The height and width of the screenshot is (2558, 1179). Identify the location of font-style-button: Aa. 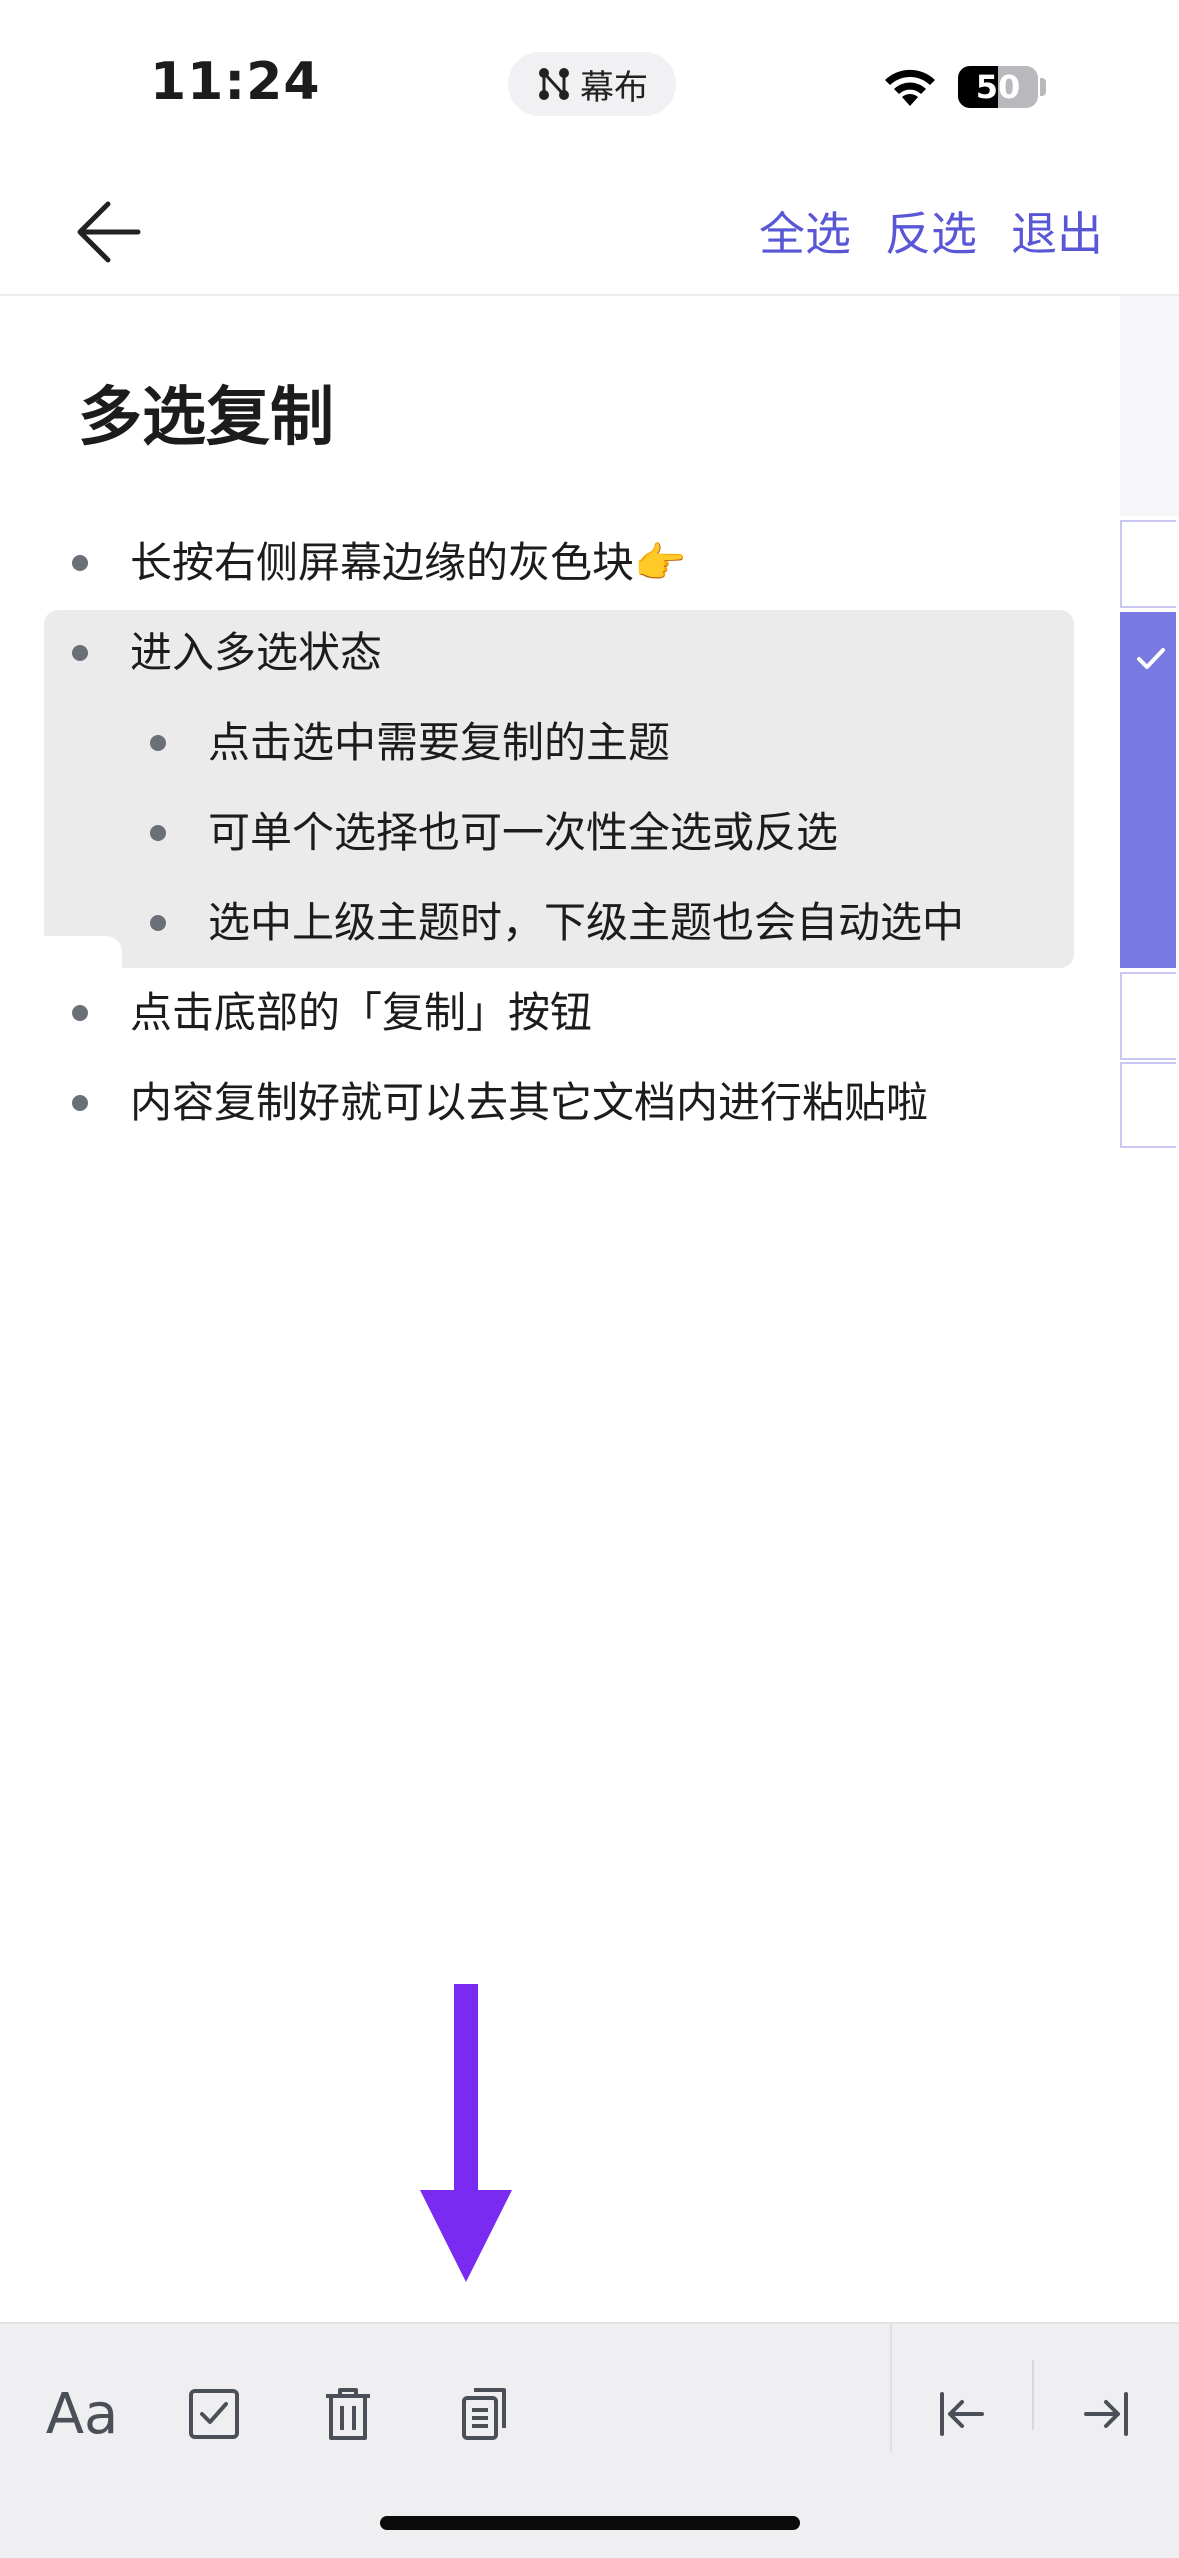
(82, 2414).